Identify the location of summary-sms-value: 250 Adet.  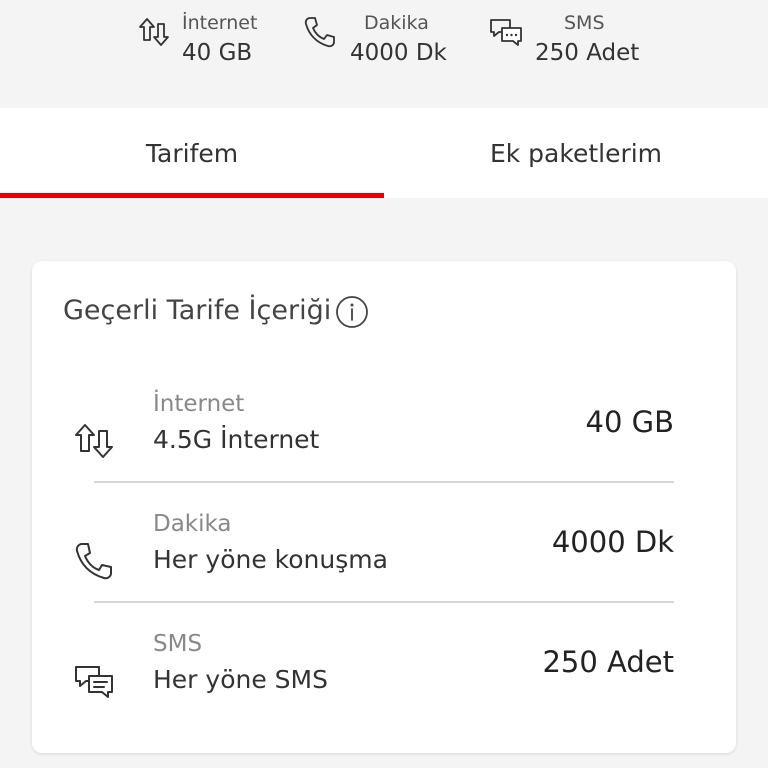
(587, 53).